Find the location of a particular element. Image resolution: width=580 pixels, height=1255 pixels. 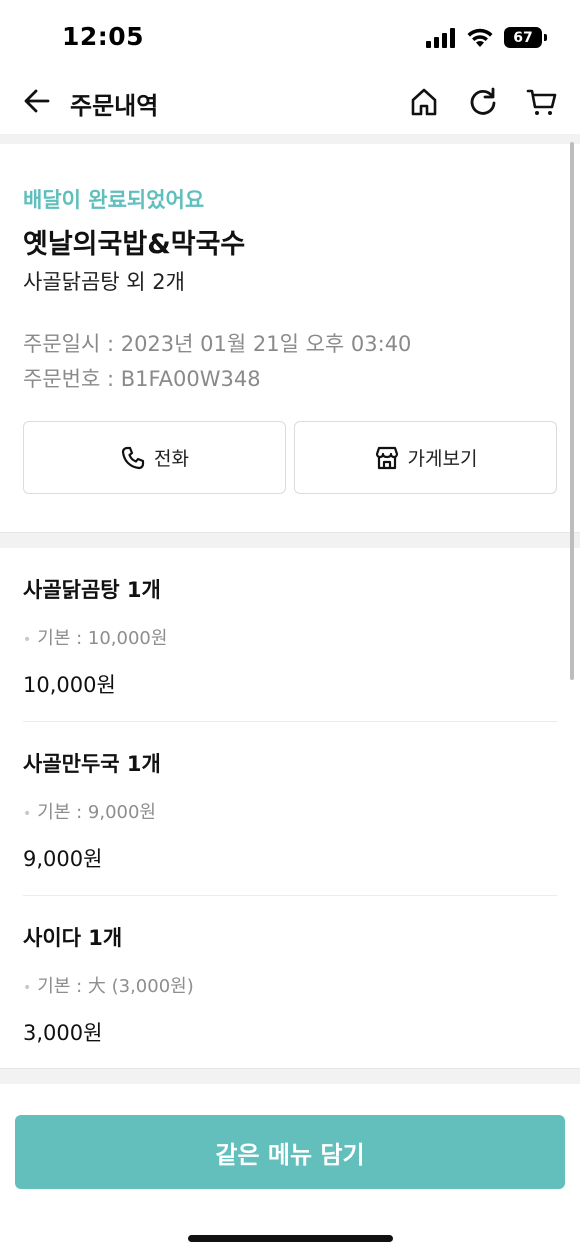

item-option: • 기본 : 10,000원 is located at coordinates (95, 637).